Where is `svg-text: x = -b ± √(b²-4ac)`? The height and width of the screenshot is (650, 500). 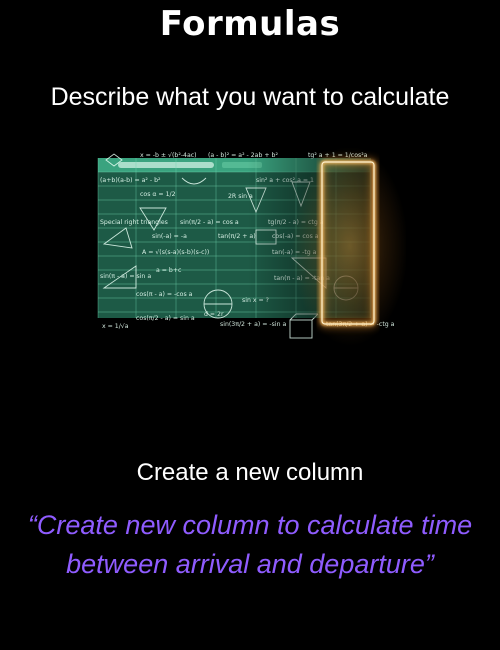
svg-text: x = -b ± √(b²-4ac) is located at coordinates (168, 155).